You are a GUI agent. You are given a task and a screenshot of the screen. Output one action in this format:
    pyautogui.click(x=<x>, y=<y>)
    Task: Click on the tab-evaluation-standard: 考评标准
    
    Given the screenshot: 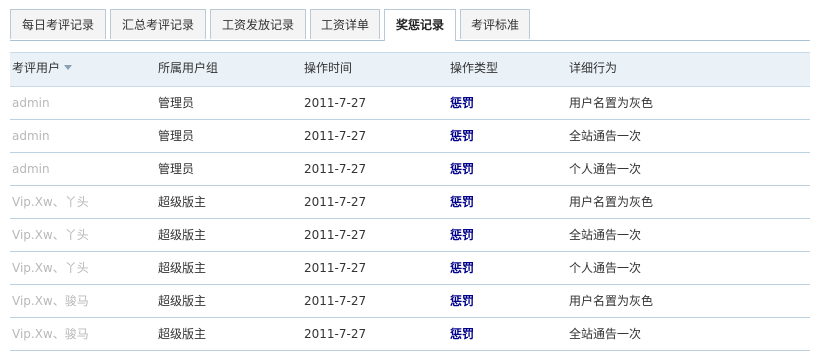 What is the action you would take?
    pyautogui.click(x=495, y=24)
    